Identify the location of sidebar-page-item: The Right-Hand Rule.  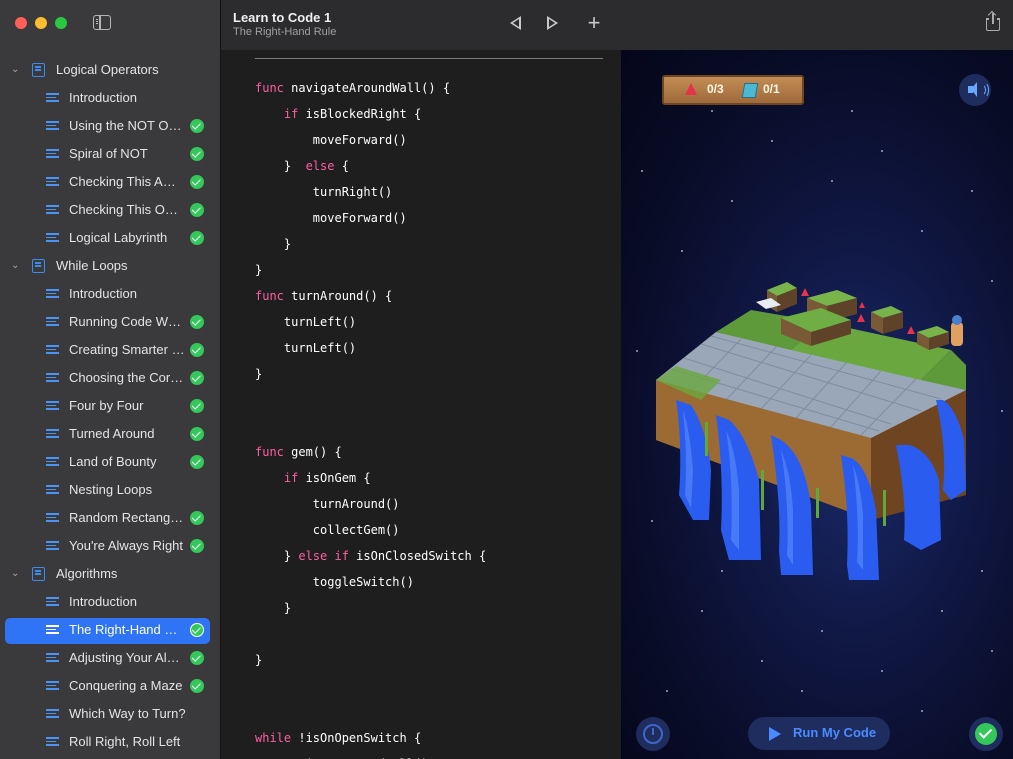
(110, 630).